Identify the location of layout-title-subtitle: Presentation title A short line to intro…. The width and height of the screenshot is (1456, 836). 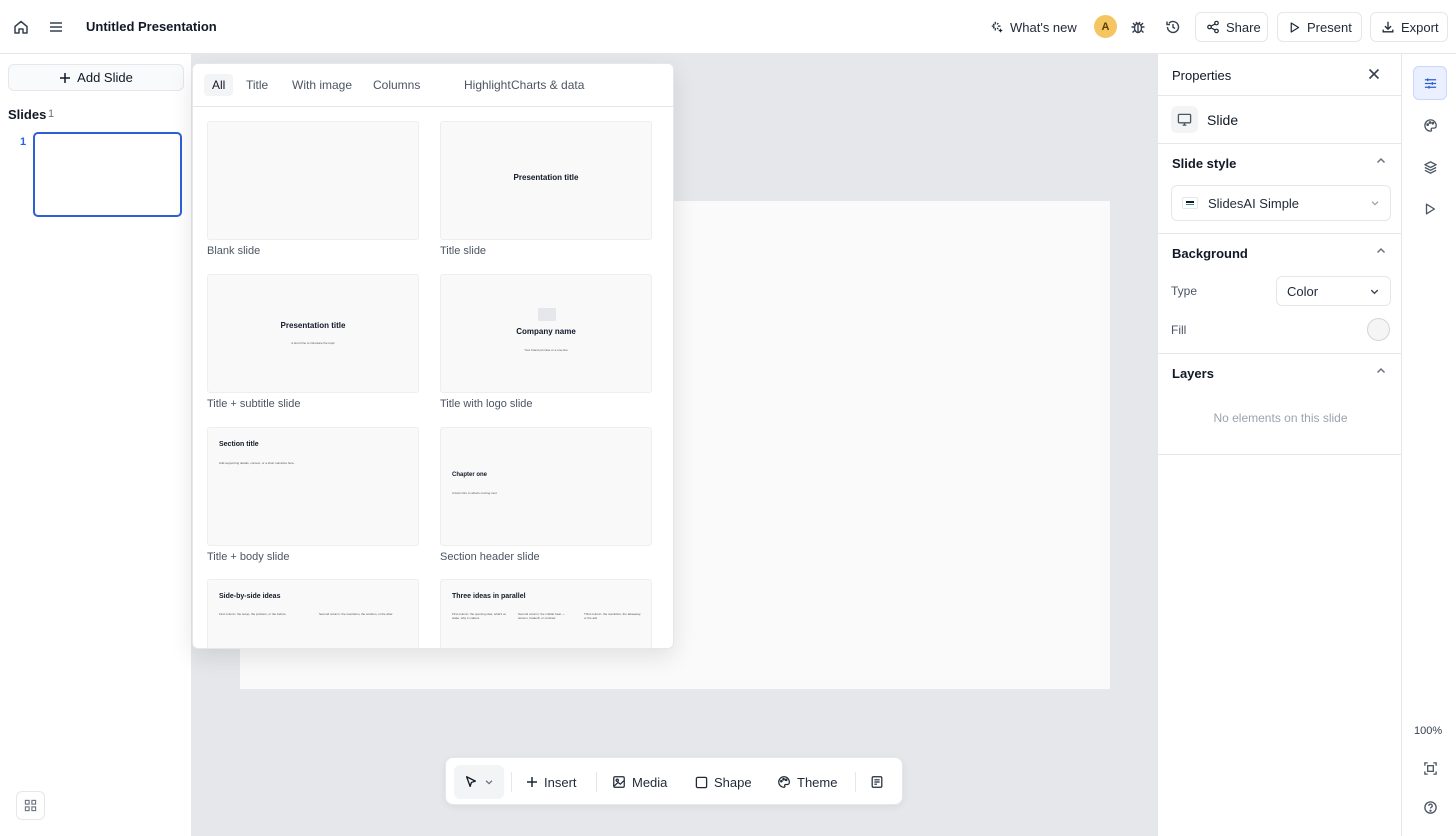
(313, 342).